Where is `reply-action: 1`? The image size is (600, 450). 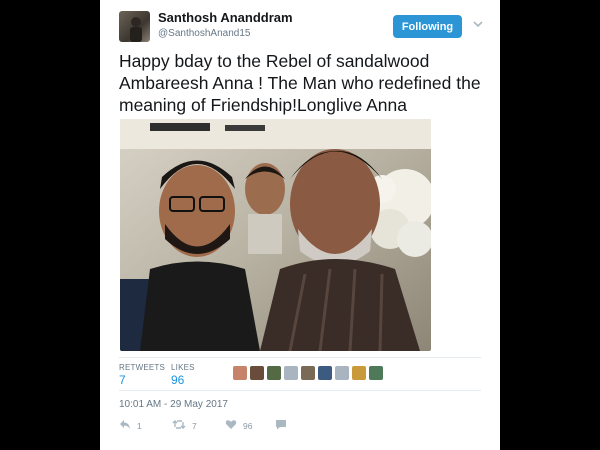
reply-action: 1 is located at coordinates (130, 425).